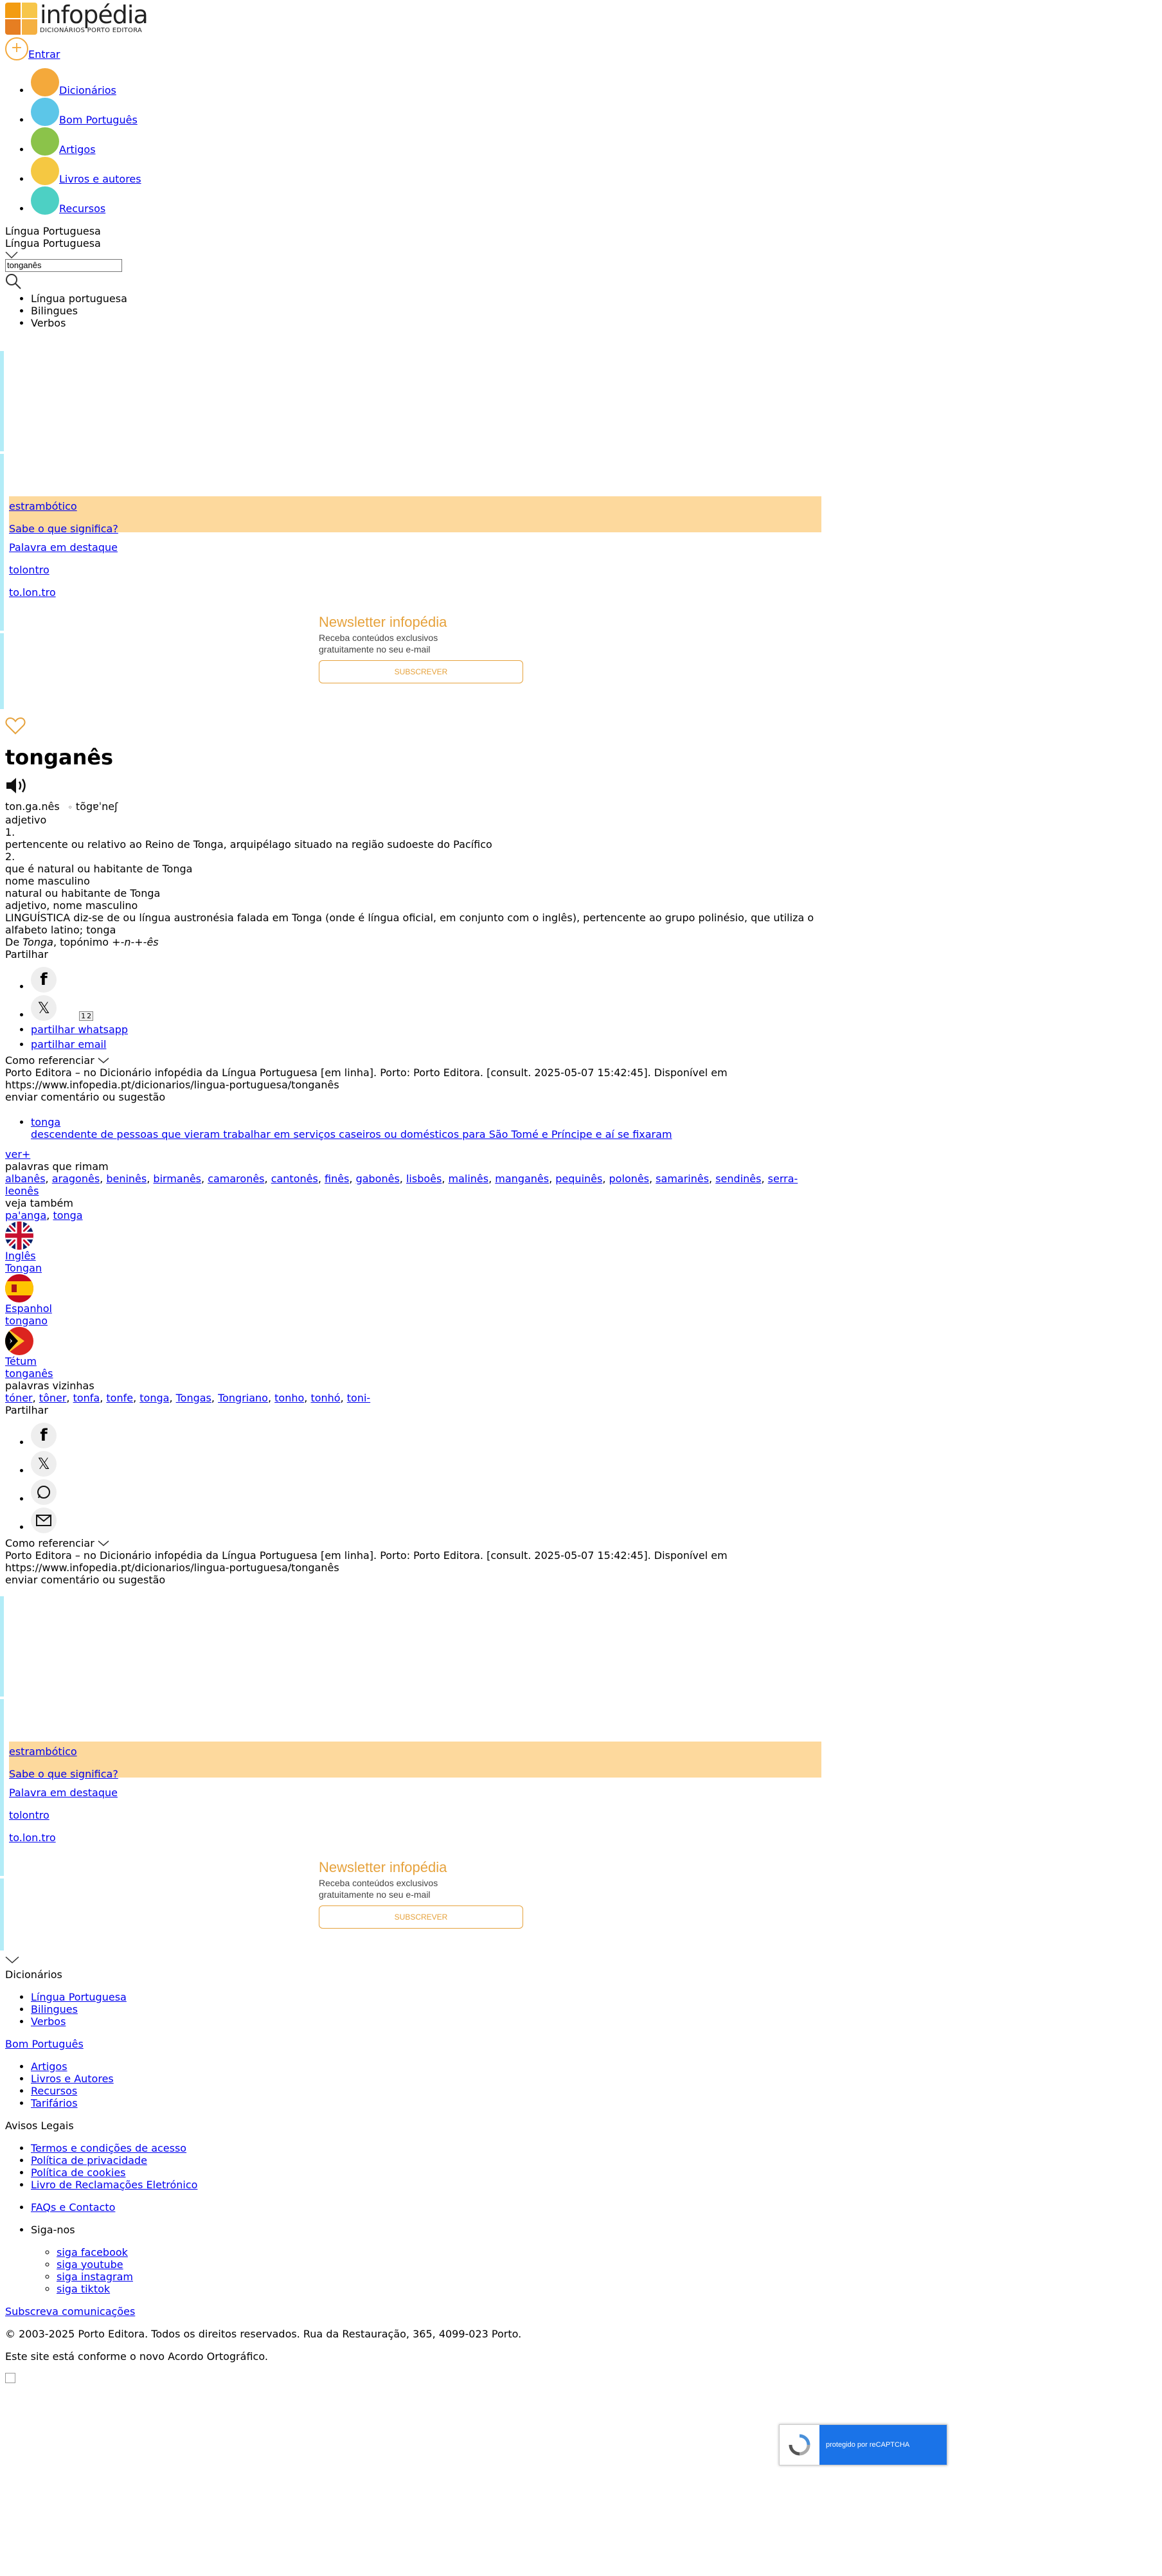 The image size is (1162, 2576). Describe the element at coordinates (89, 1016) in the screenshot. I see `page-number: 2` at that location.